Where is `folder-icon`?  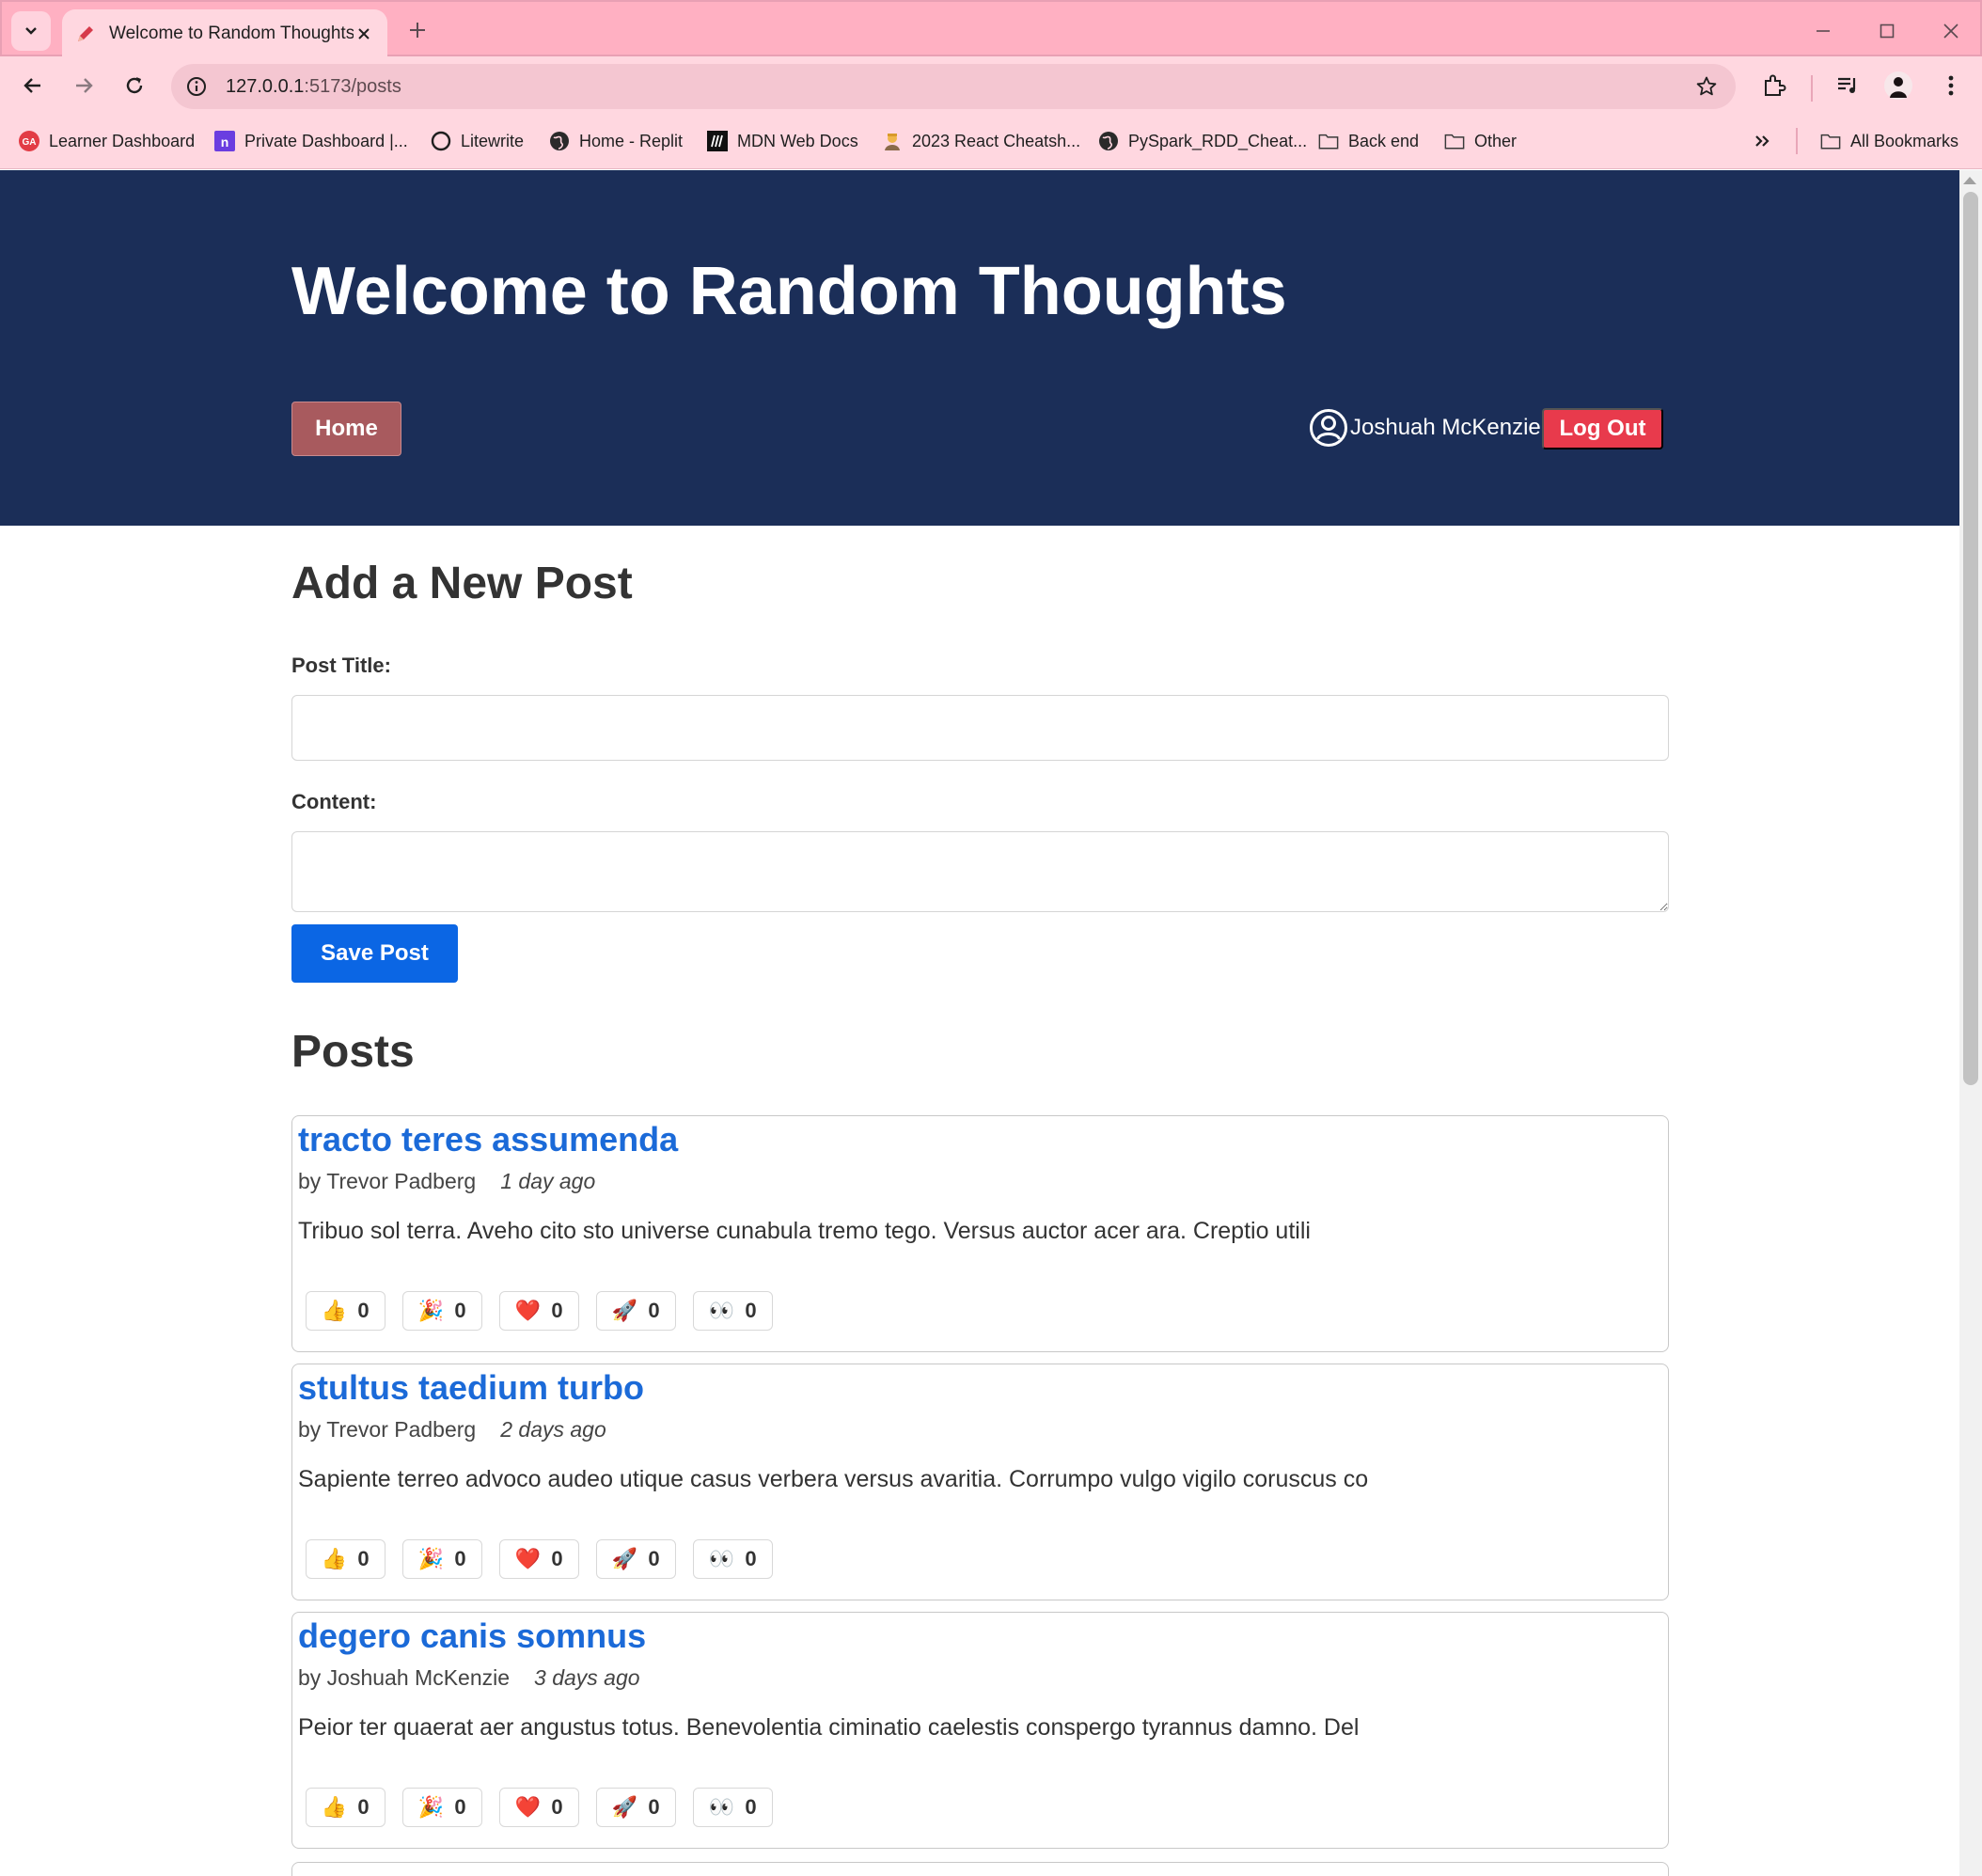
folder-icon is located at coordinates (1328, 141).